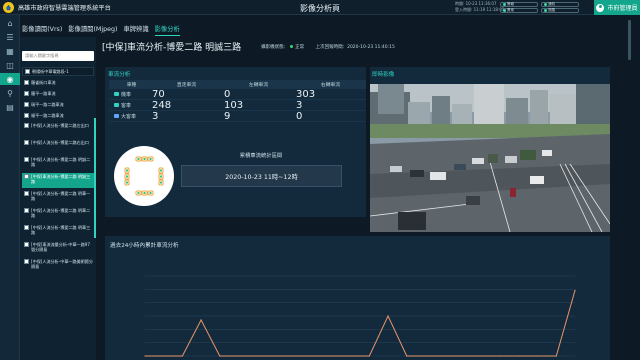 The width and height of the screenshot is (640, 360). What do you see at coordinates (119, 75) in the screenshot?
I see `flow-panel-title: 車流分析` at bounding box center [119, 75].